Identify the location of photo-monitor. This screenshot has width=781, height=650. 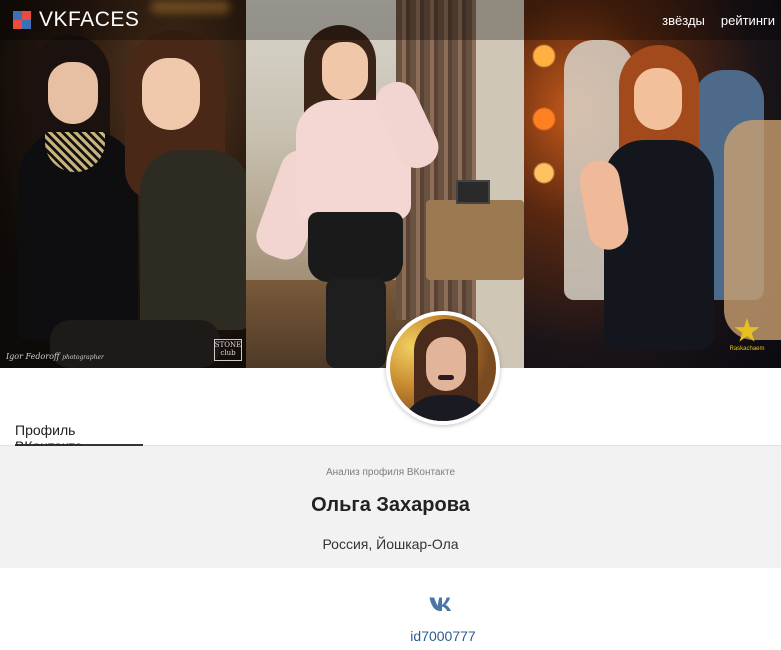
(473, 192).